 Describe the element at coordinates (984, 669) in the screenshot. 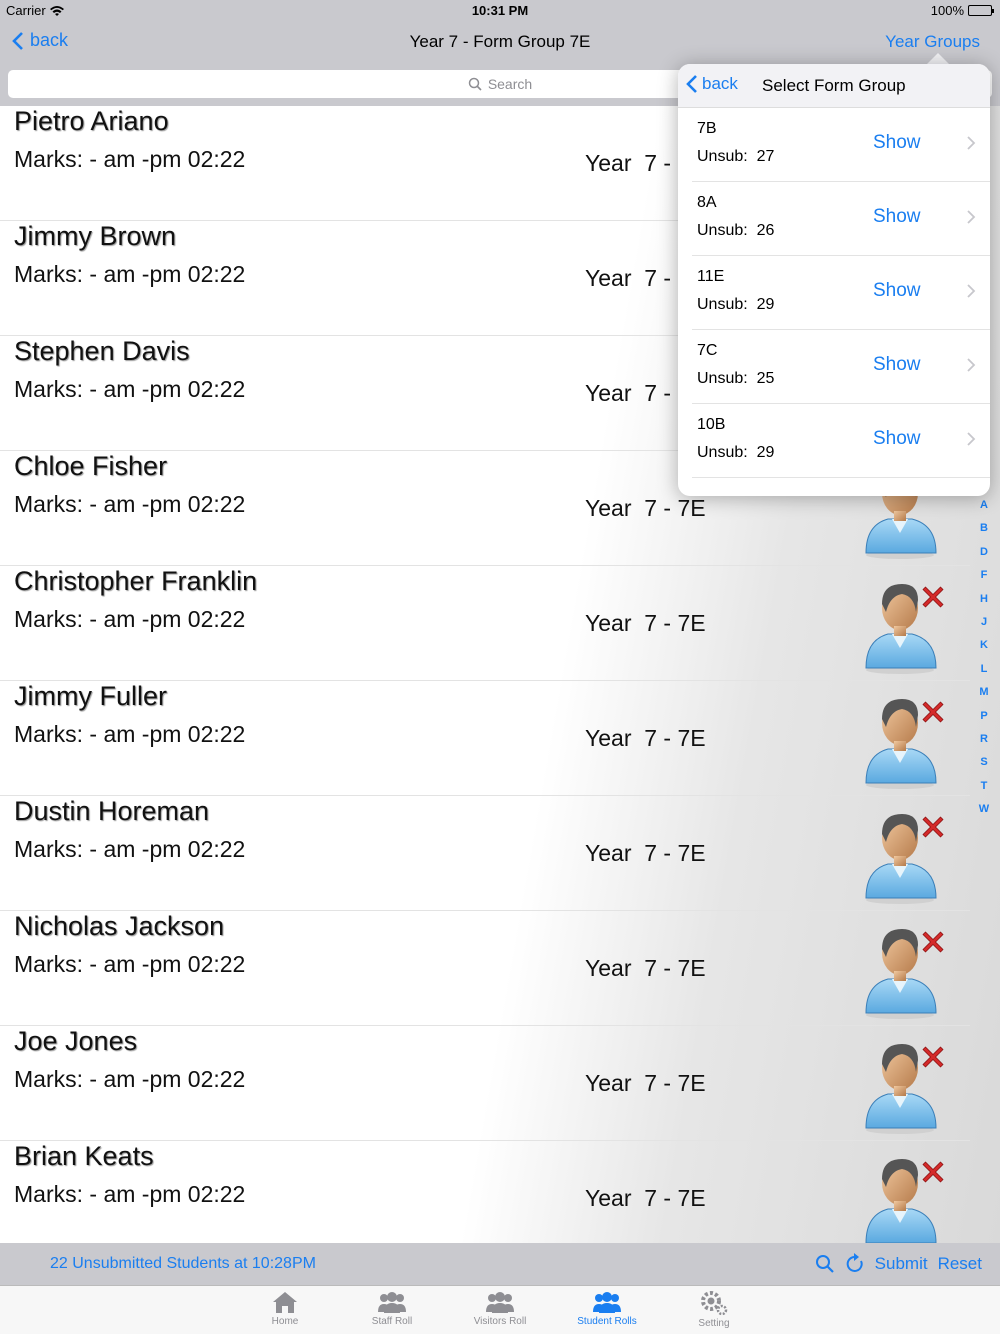

I see `index-letter: L` at that location.